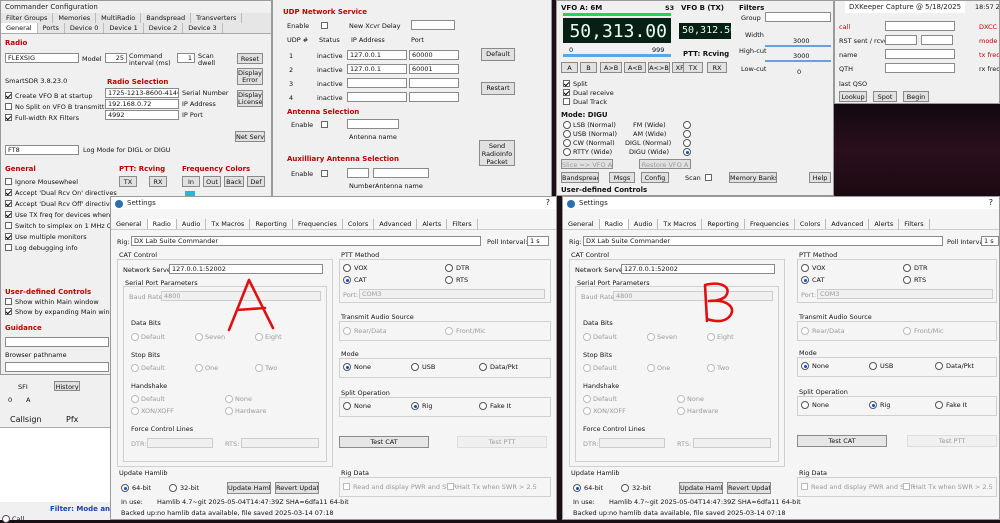 The height and width of the screenshot is (523, 1000). Describe the element at coordinates (687, 134) in the screenshot. I see `mode-radio-am` at that location.